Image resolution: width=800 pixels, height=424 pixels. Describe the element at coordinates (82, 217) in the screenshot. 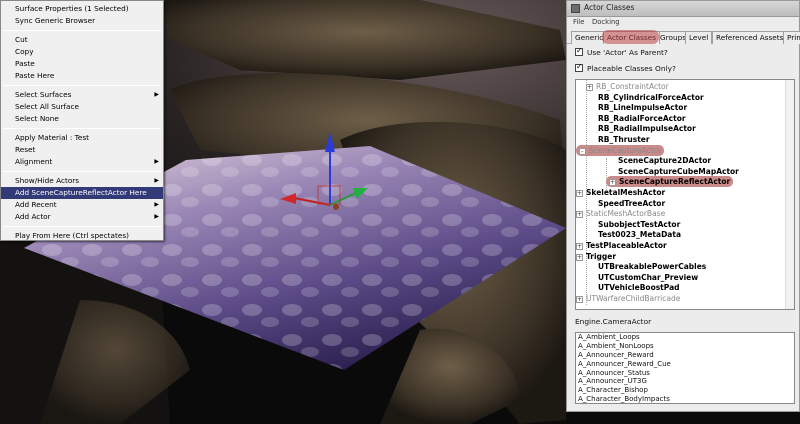

I see `context-menu-item: Add Actor ▶` at that location.